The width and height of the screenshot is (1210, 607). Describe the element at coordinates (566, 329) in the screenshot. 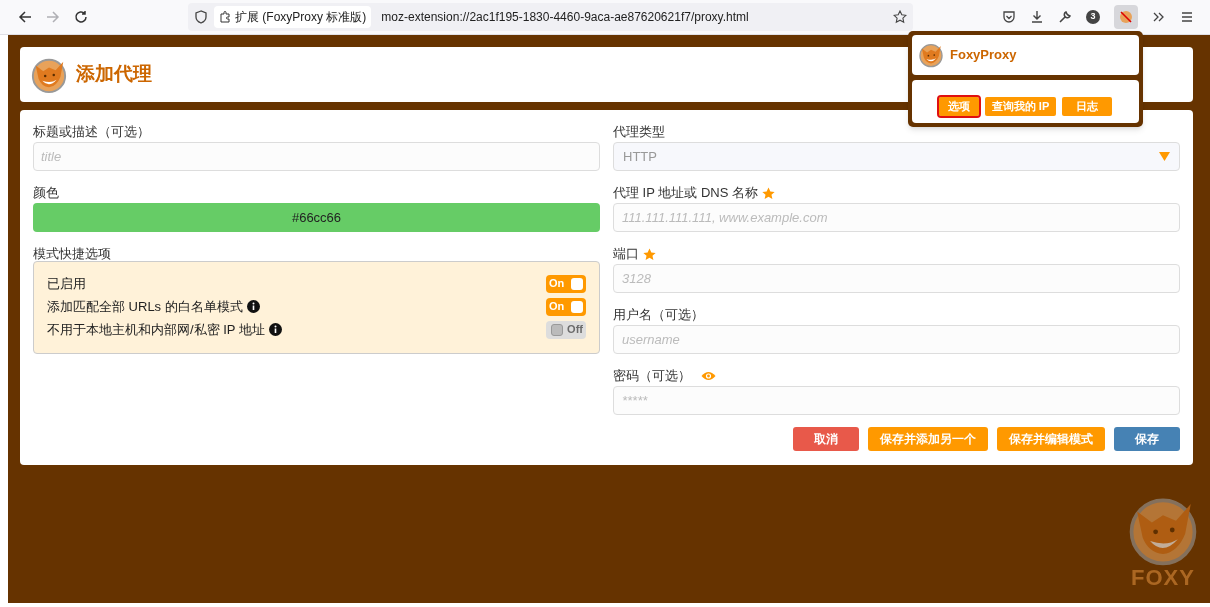

I see `toggle-switch: Off` at that location.